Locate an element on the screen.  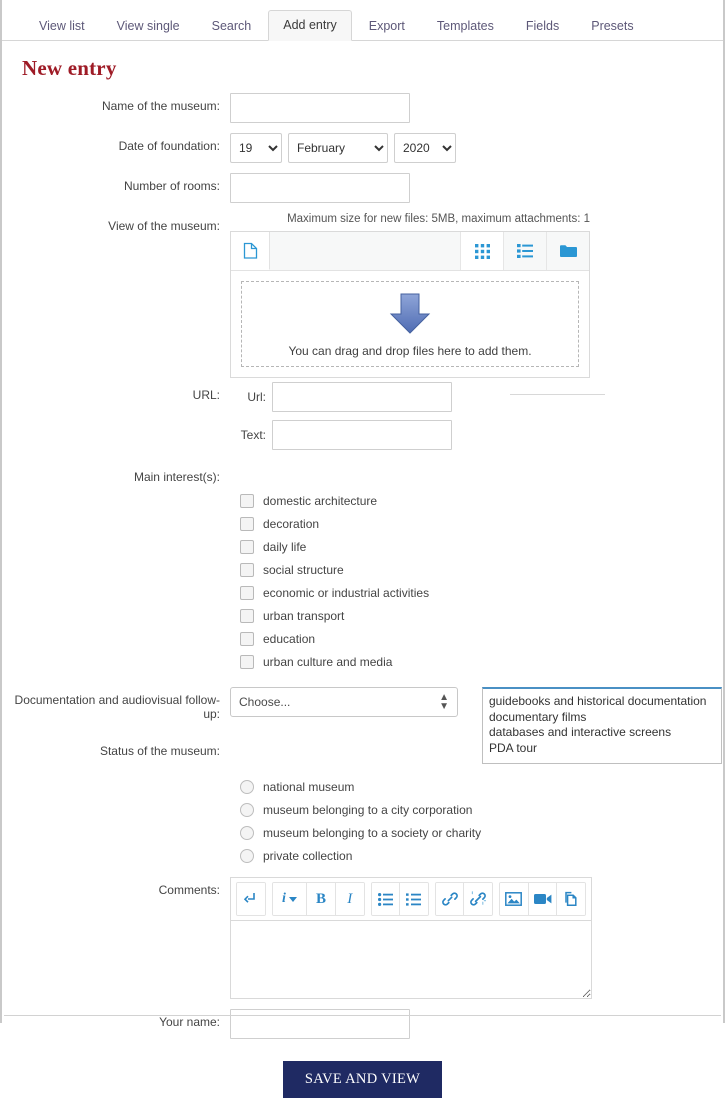
checkbox-item: education is located at coordinates (481, 639).